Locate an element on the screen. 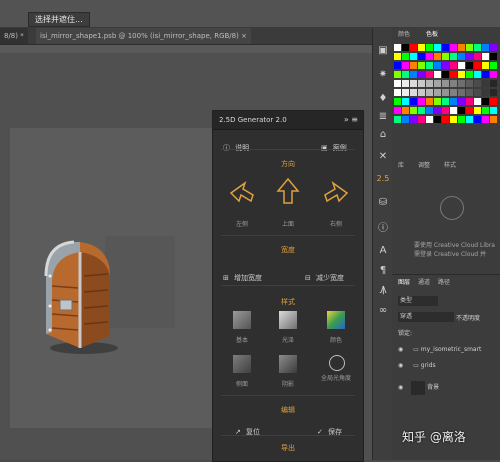 This screenshot has height=462, width=500. levels-icon: ≣ is located at coordinates (383, 117).